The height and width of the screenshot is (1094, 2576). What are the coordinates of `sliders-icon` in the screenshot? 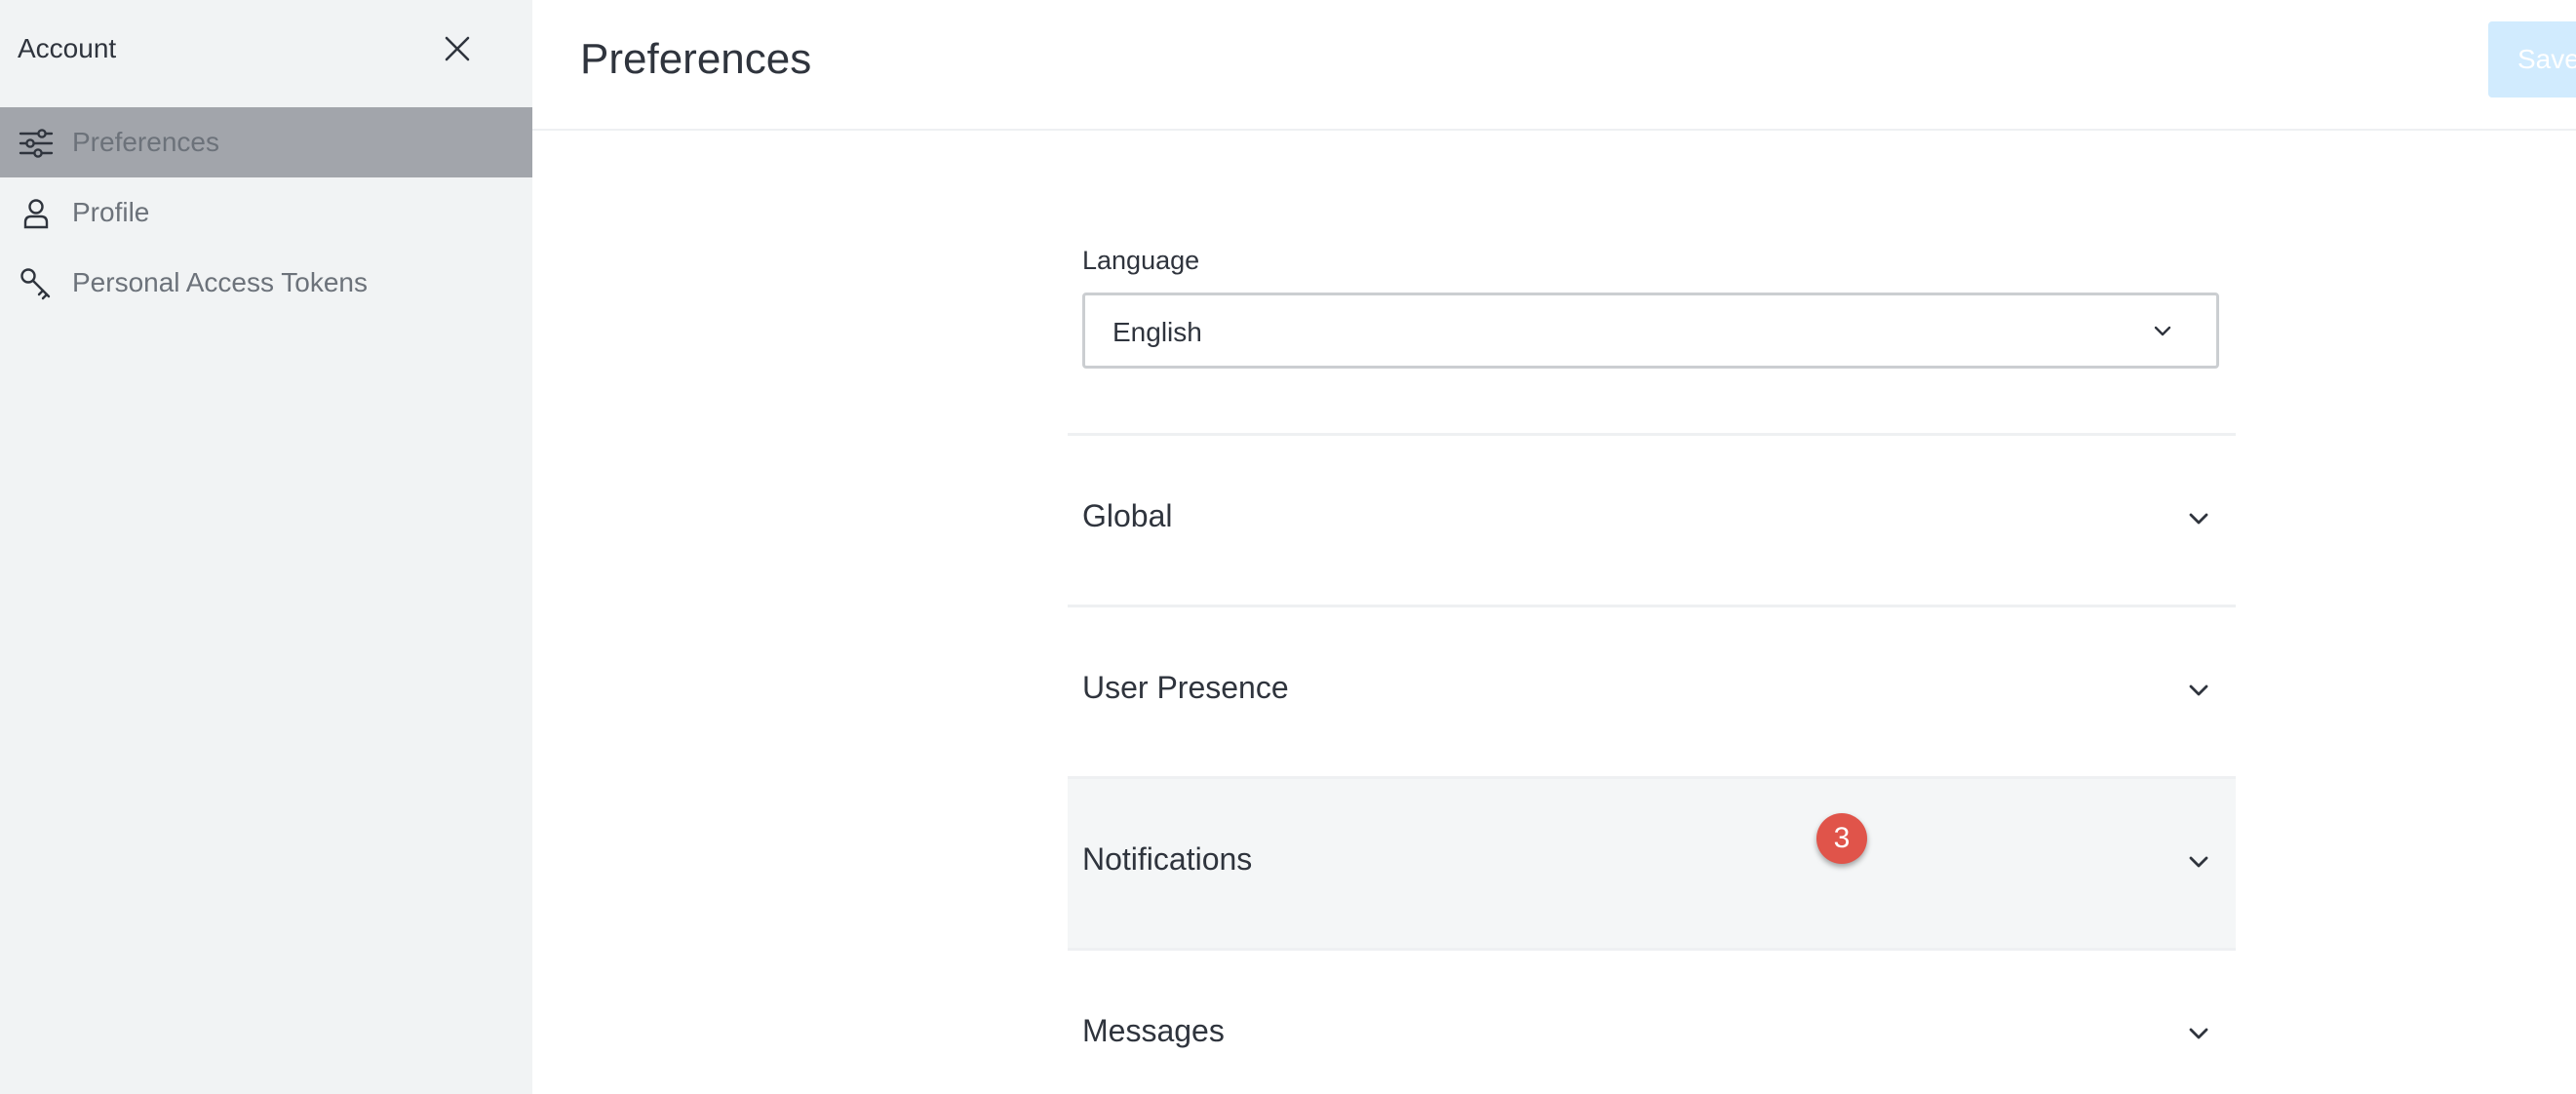 It's located at (36, 143).